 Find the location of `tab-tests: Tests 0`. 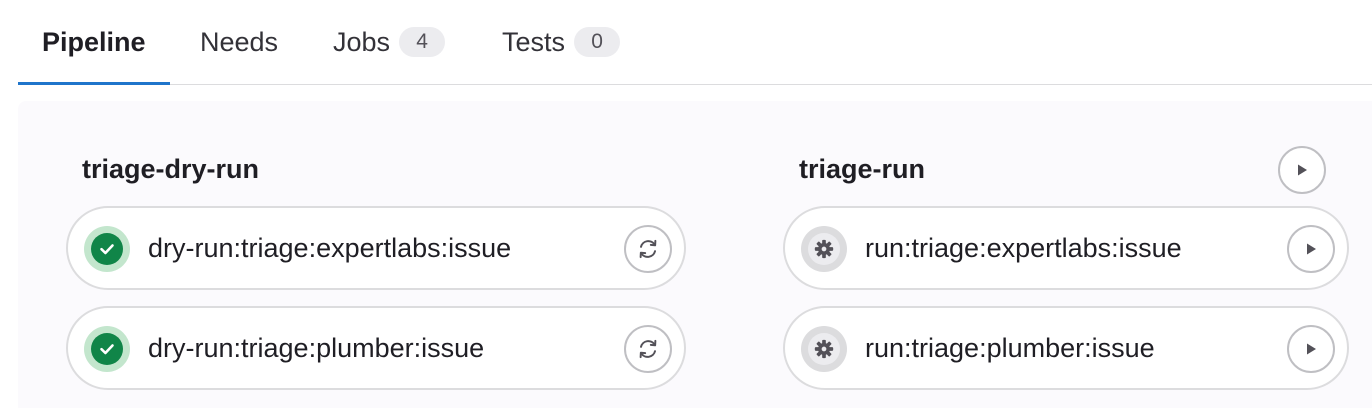

tab-tests: Tests 0 is located at coordinates (561, 42).